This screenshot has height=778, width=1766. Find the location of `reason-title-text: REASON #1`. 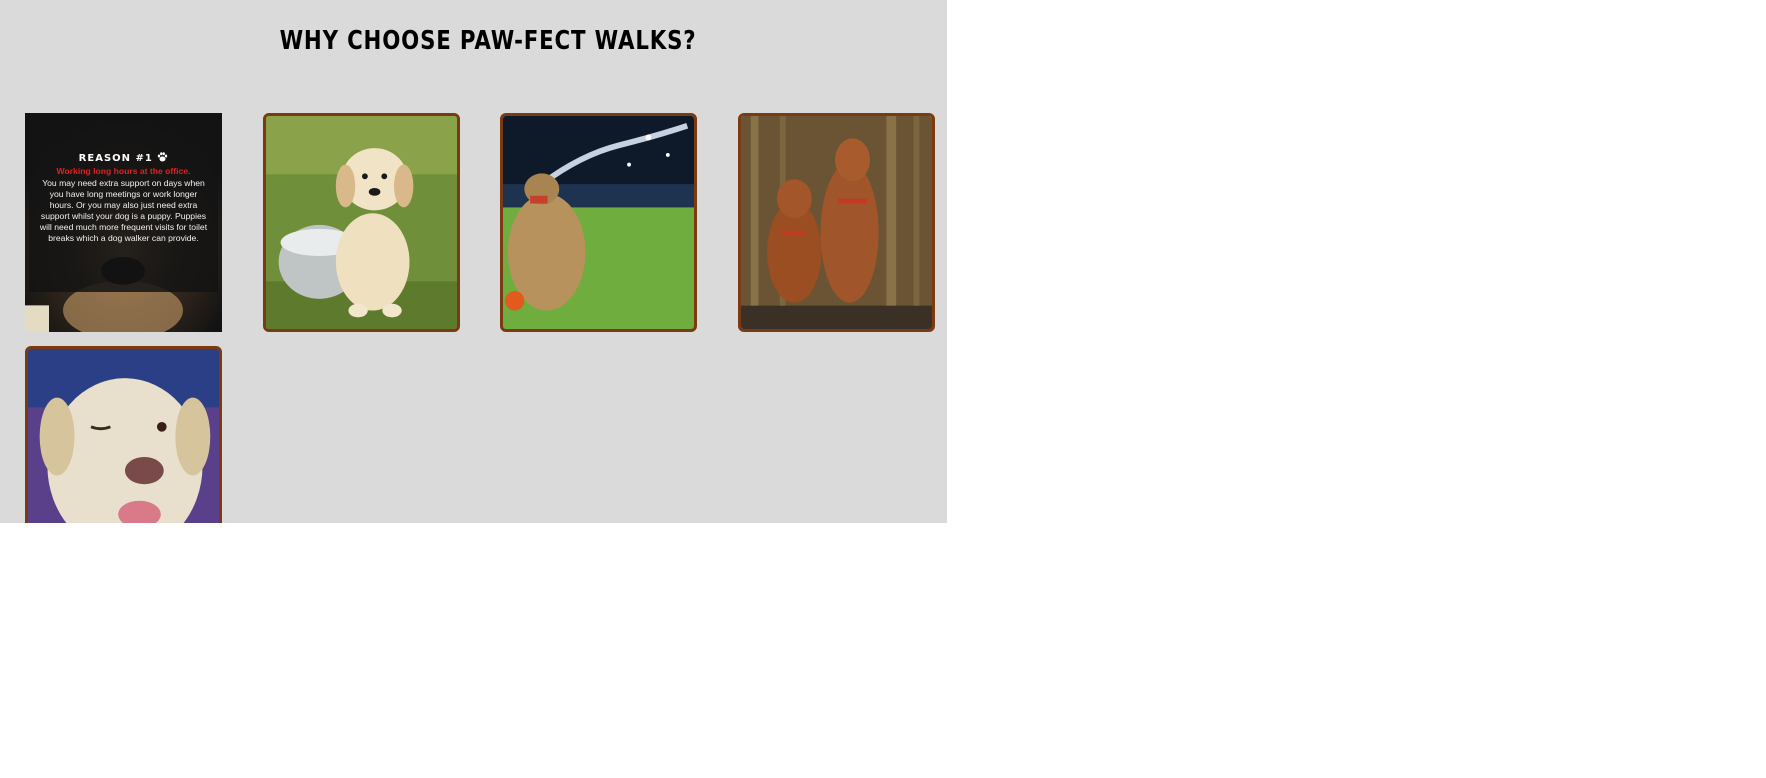

reason-title-text: REASON #1 is located at coordinates (115, 158).